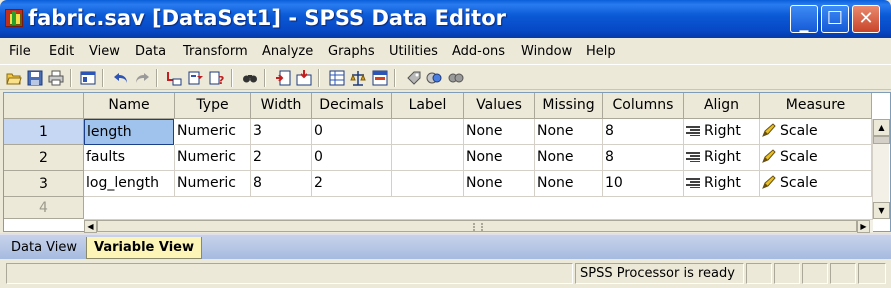  What do you see at coordinates (351, 51) in the screenshot?
I see `menu-graphs: Graphs` at bounding box center [351, 51].